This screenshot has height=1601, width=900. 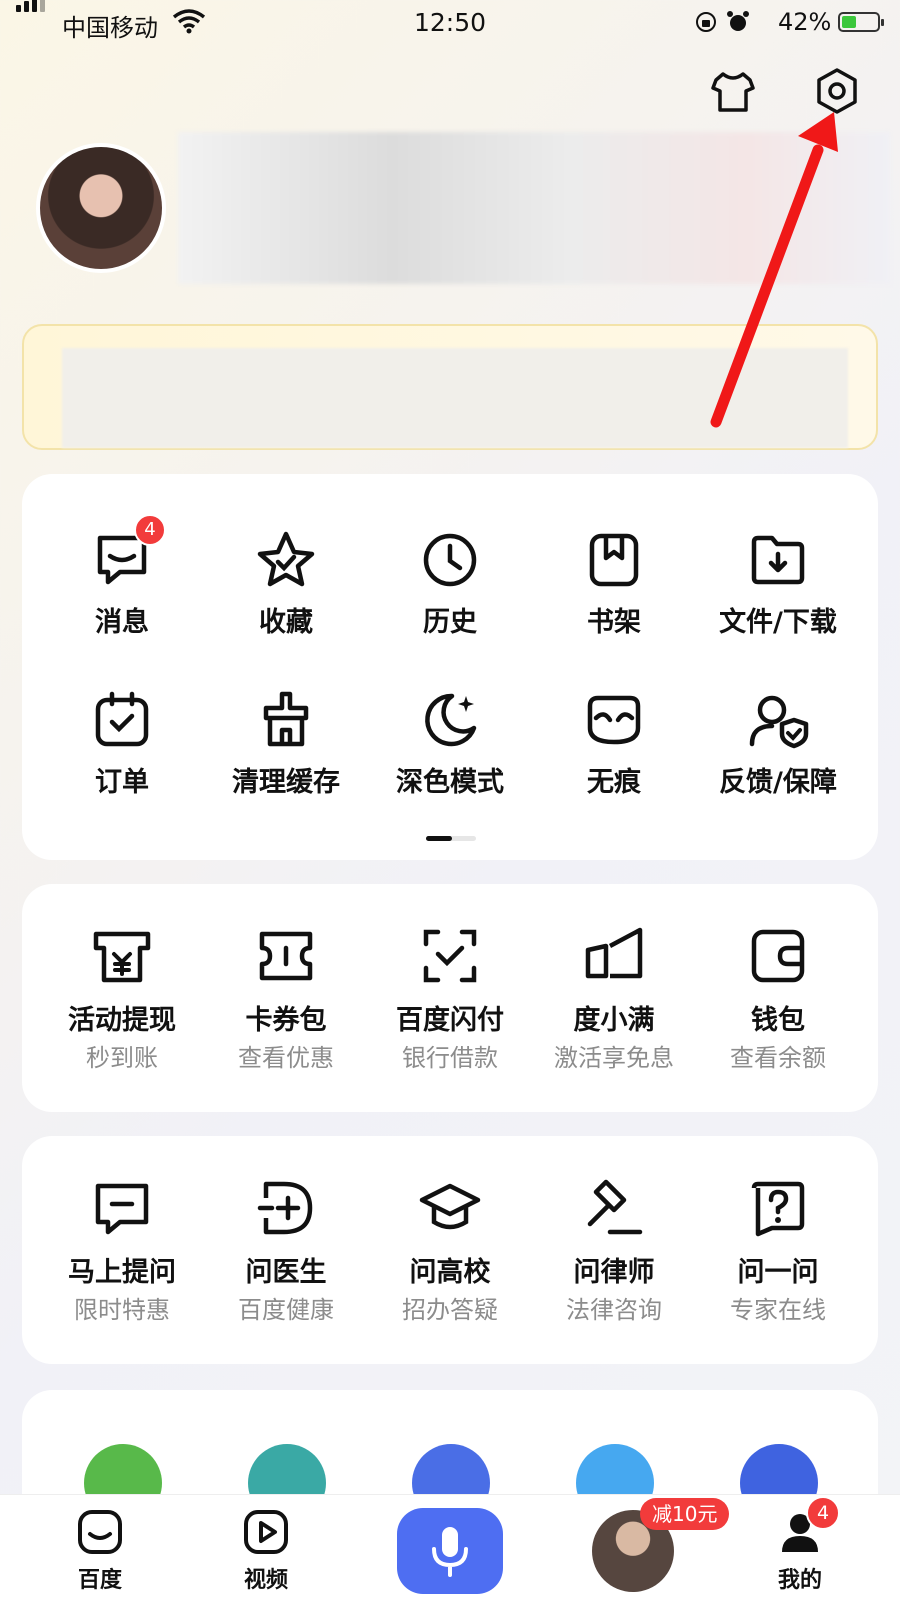 I want to click on baidu-home-icon, so click(x=100, y=1532).